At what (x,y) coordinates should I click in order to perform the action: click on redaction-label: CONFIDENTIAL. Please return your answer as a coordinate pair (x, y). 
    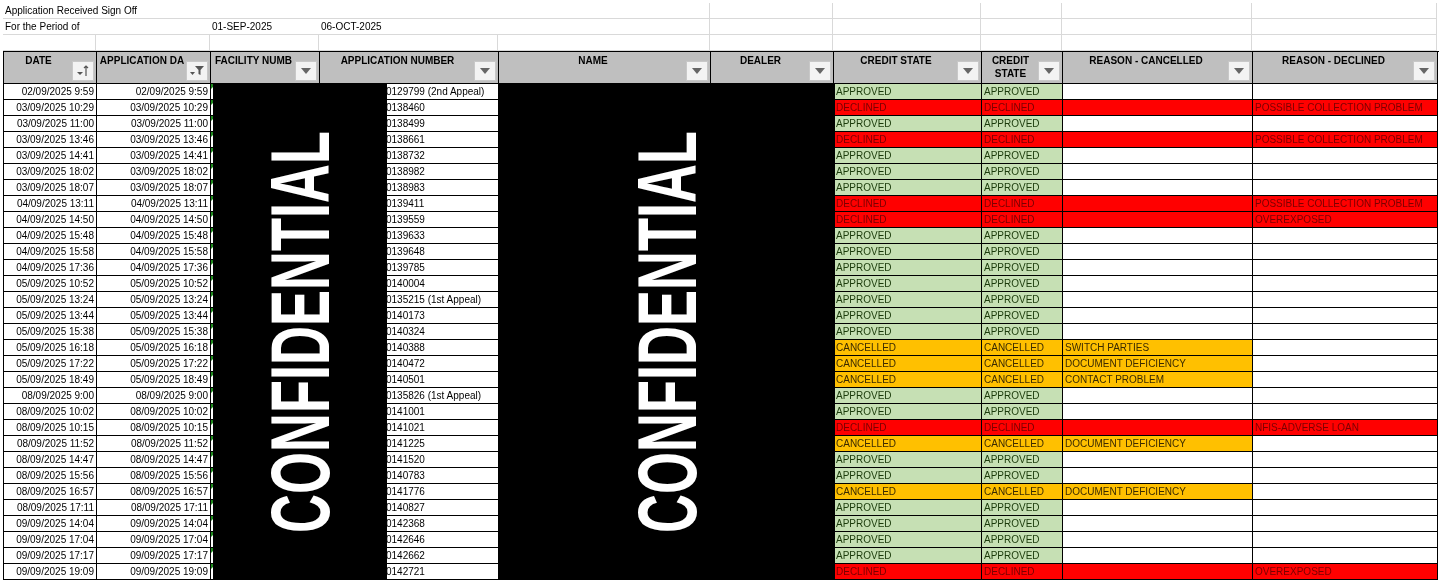
    Looking at the image, I should click on (666, 331).